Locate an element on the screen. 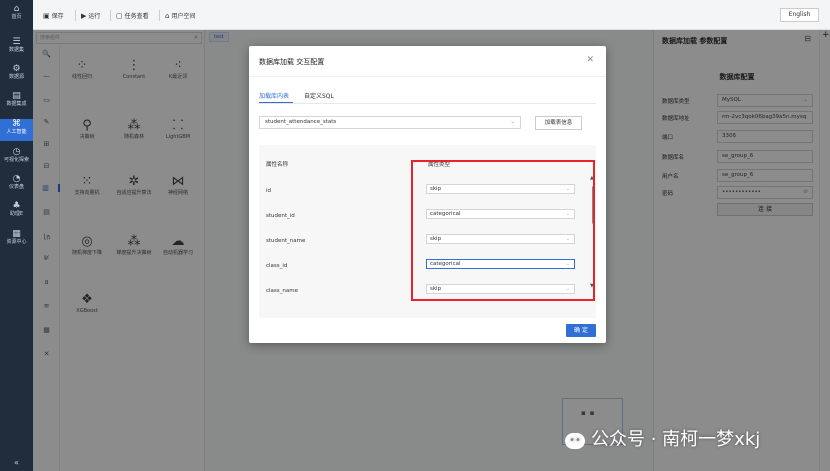  modal-title: 数据库加载 交互配置 is located at coordinates (292, 62).